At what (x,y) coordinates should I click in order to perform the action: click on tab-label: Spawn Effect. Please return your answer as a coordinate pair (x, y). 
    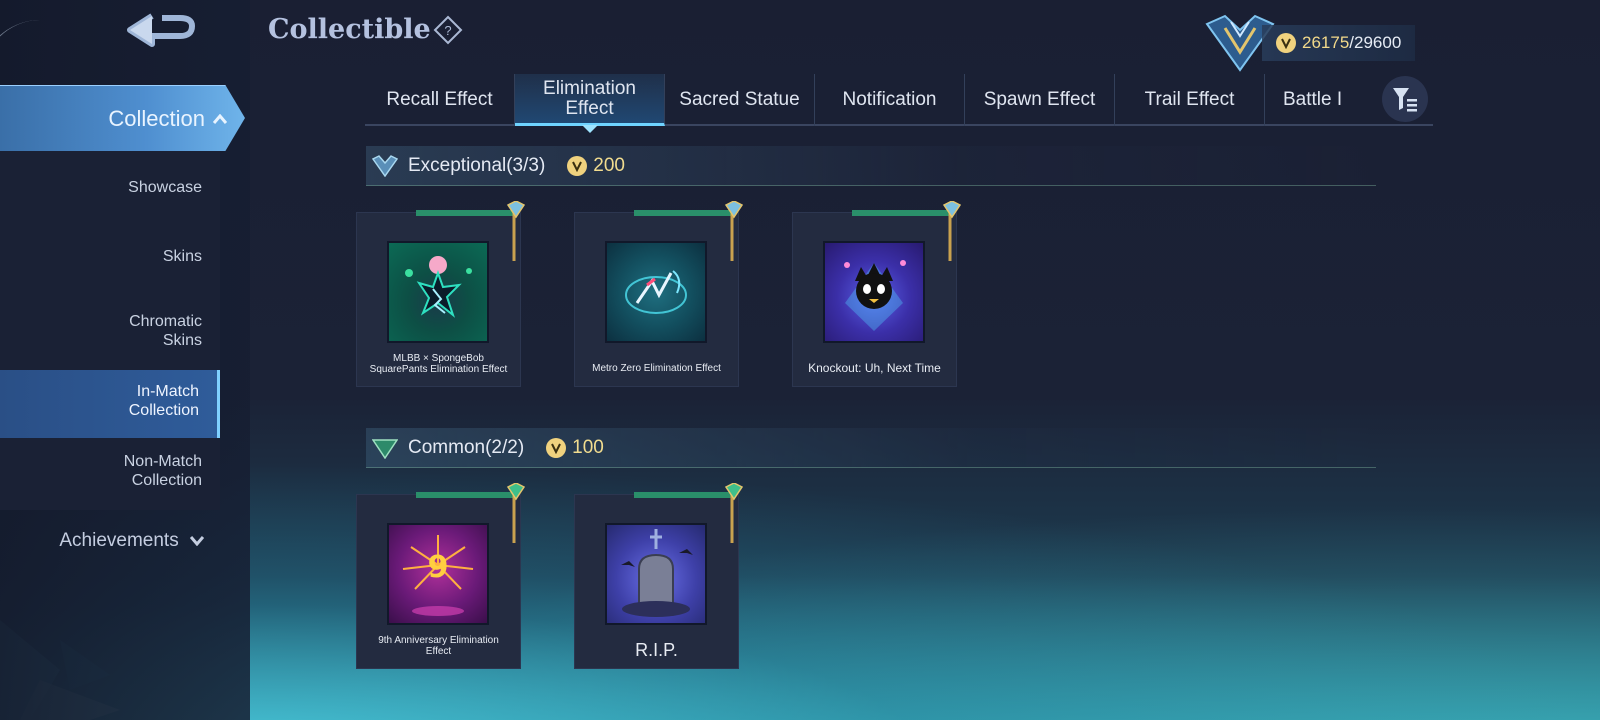
    Looking at the image, I should click on (1039, 99).